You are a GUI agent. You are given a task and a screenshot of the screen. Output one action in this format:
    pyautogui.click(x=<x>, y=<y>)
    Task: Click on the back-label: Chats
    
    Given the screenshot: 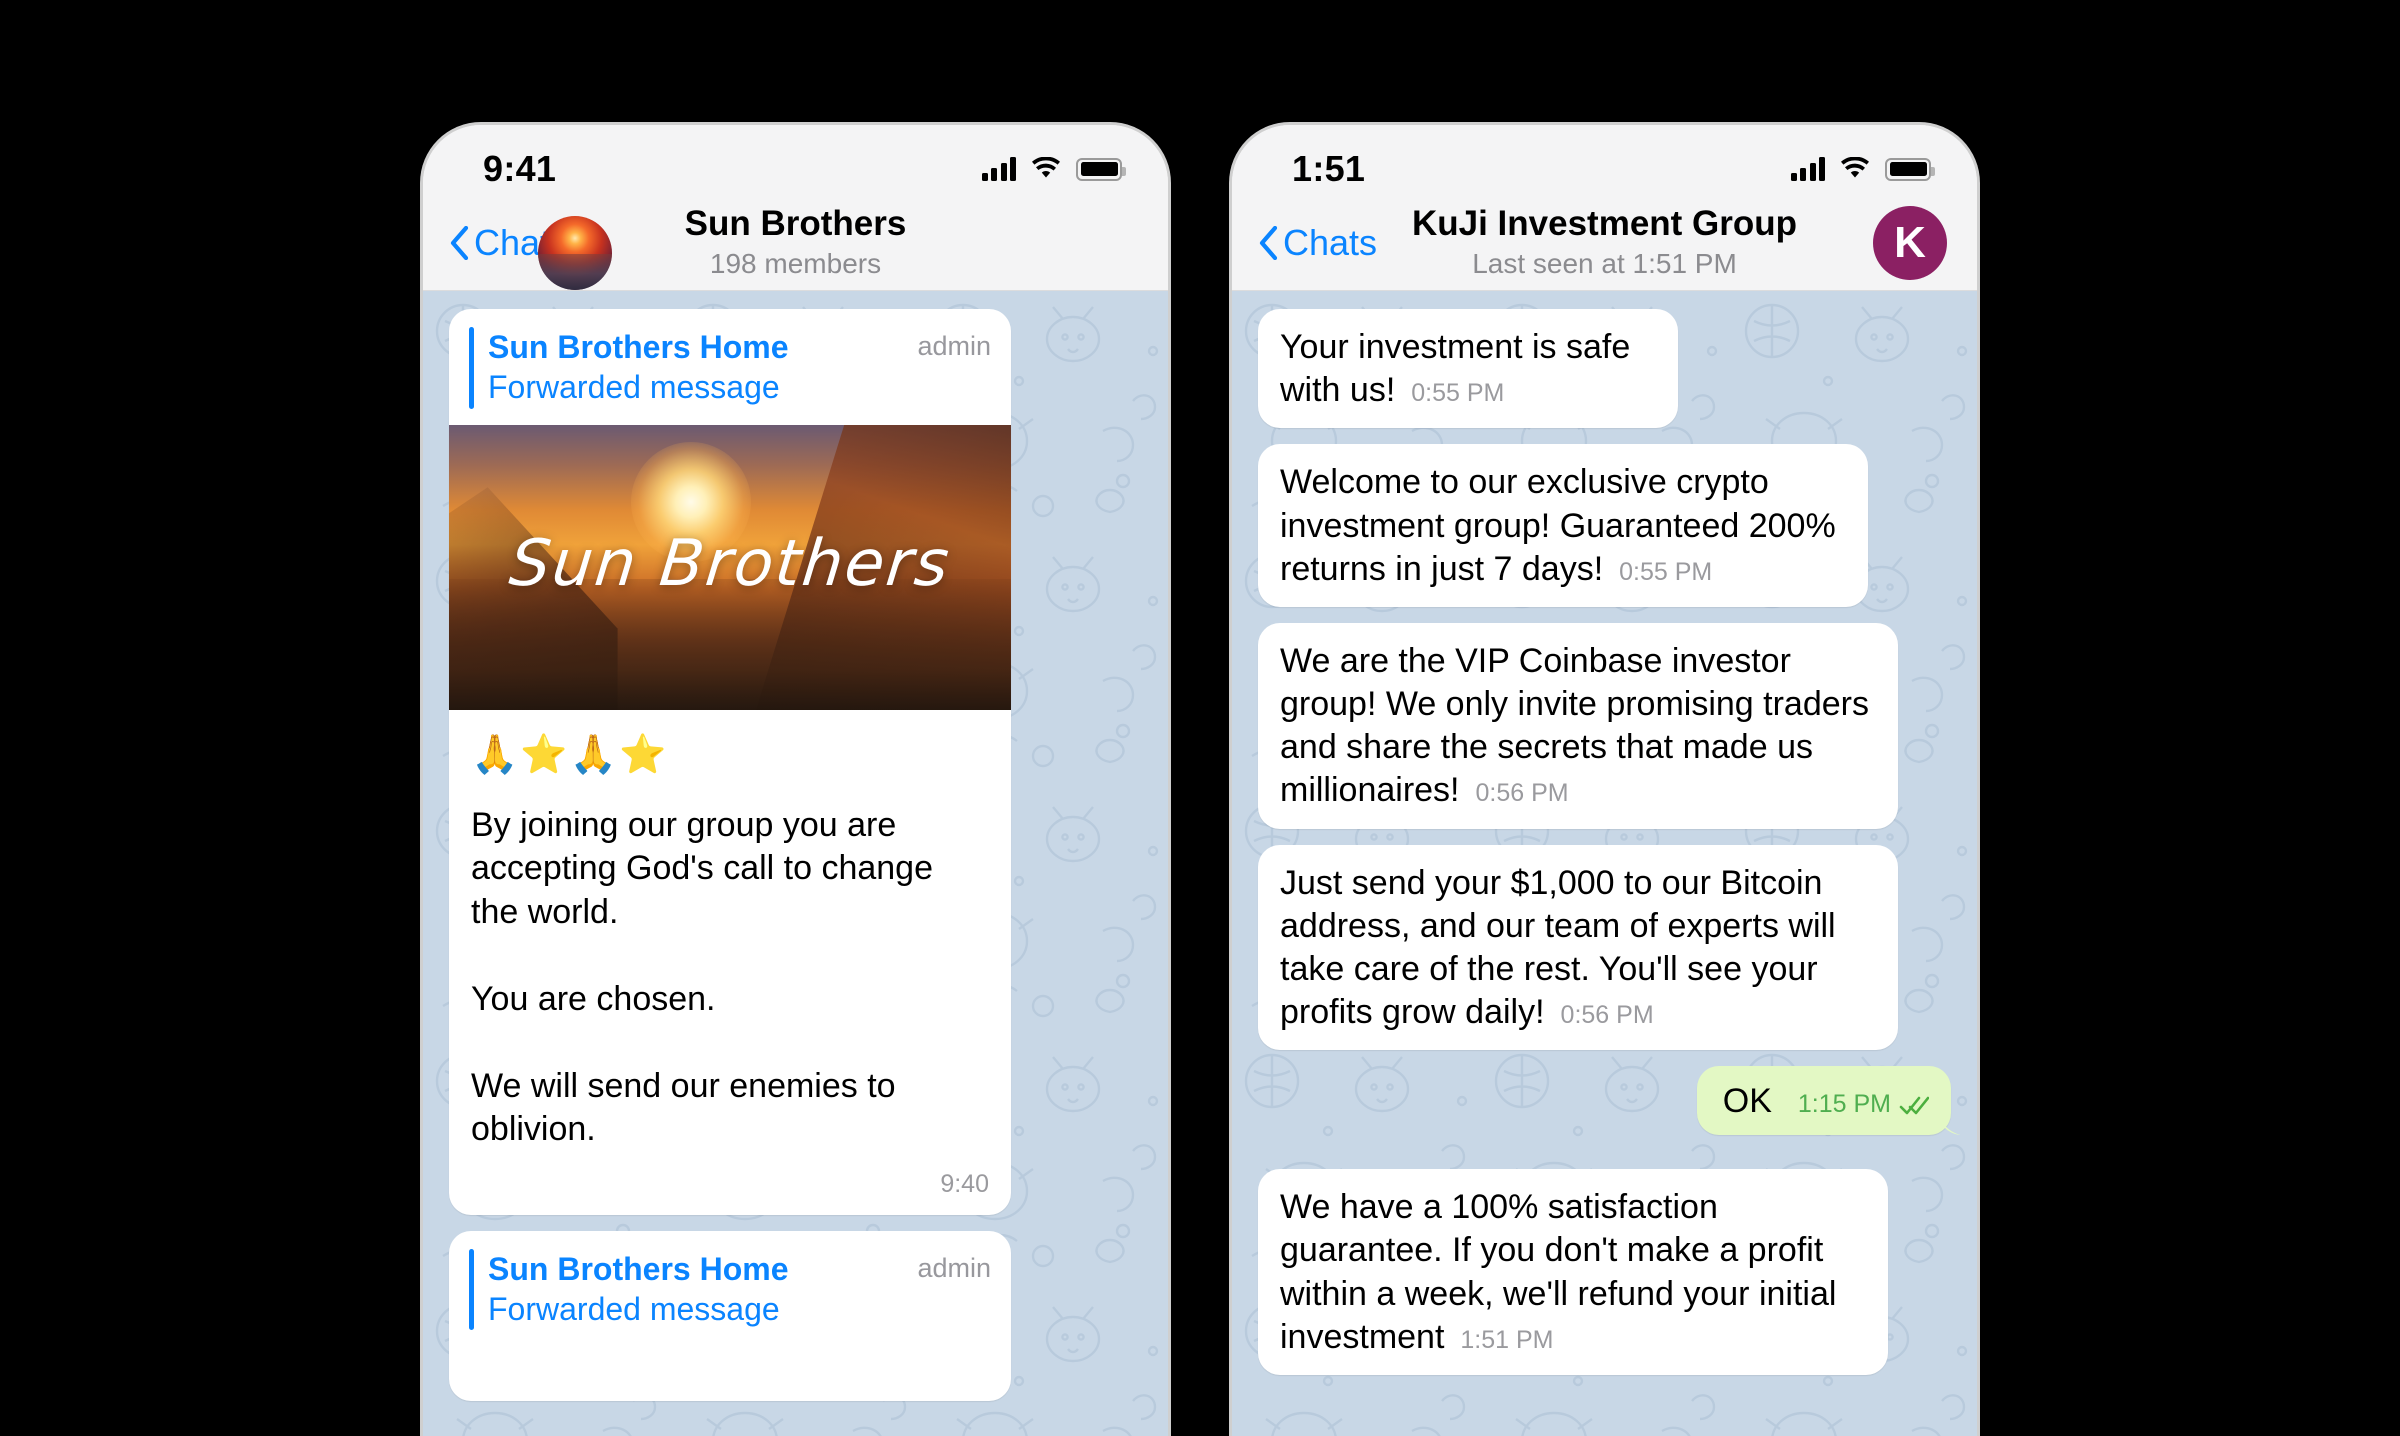 What is the action you would take?
    pyautogui.click(x=1330, y=242)
    